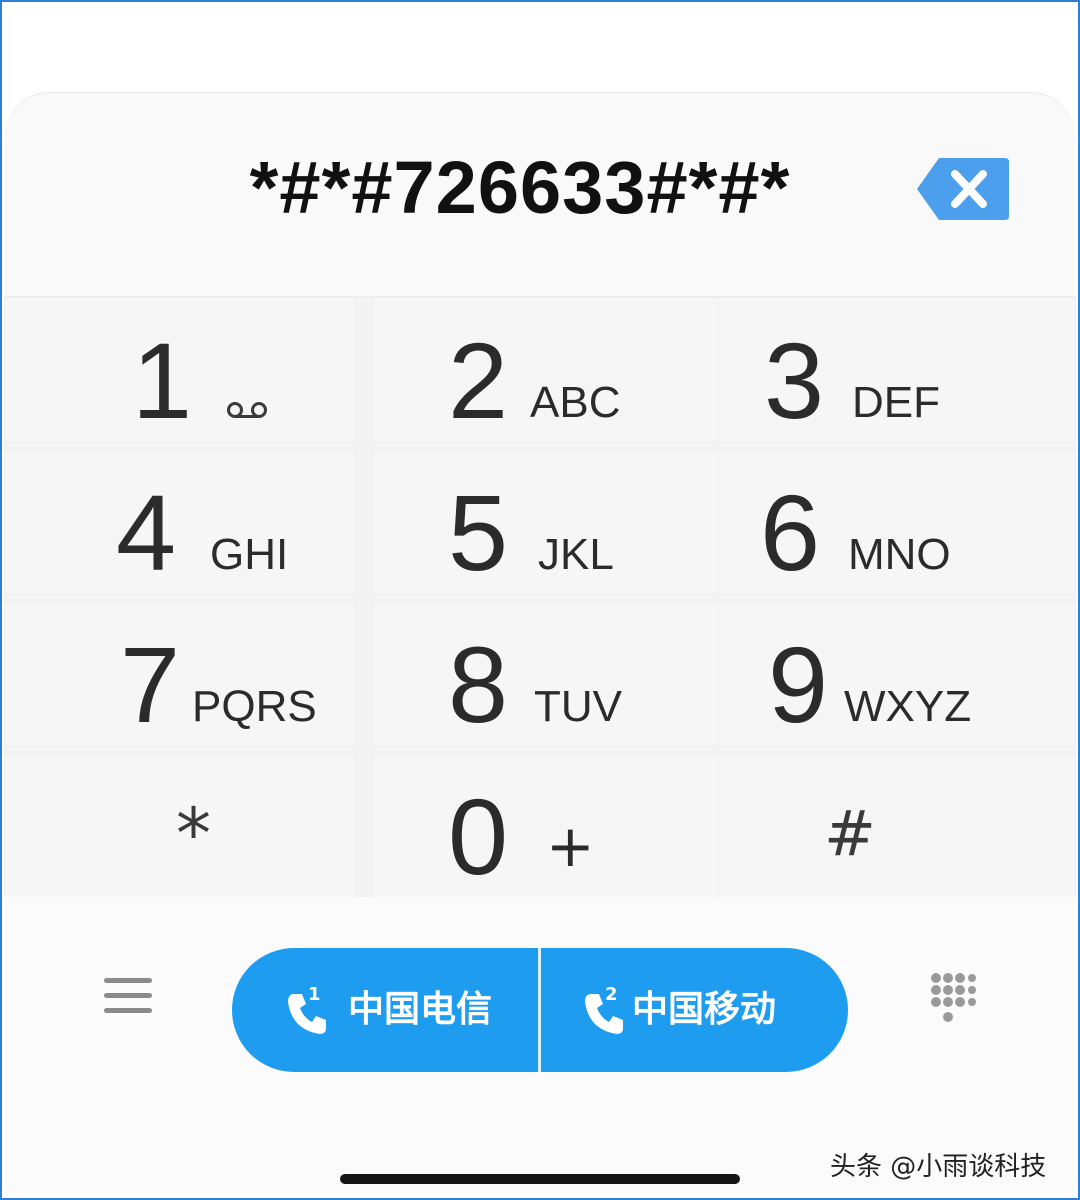 The width and height of the screenshot is (1080, 1200). I want to click on key-star: *, so click(180, 826).